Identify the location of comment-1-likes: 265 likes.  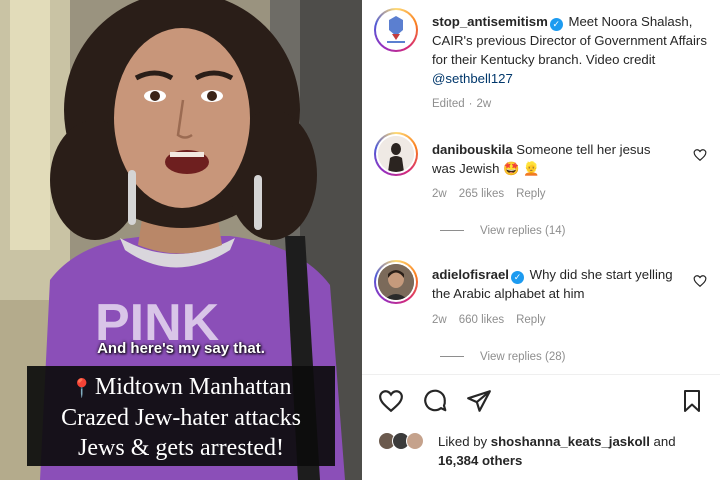
(481, 194).